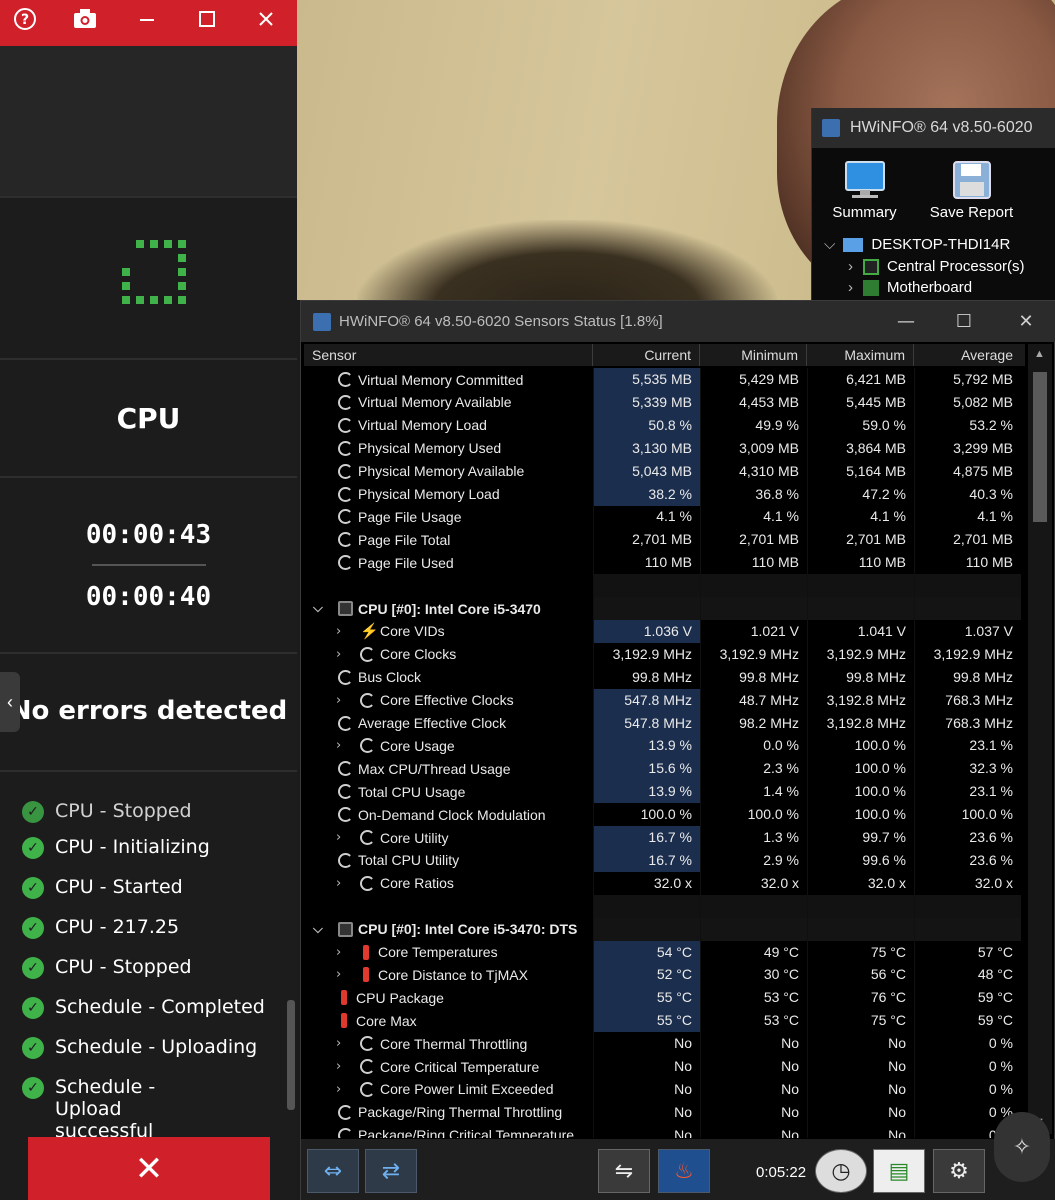  What do you see at coordinates (646, 471) in the screenshot?
I see `current-value: 5,043 MB` at bounding box center [646, 471].